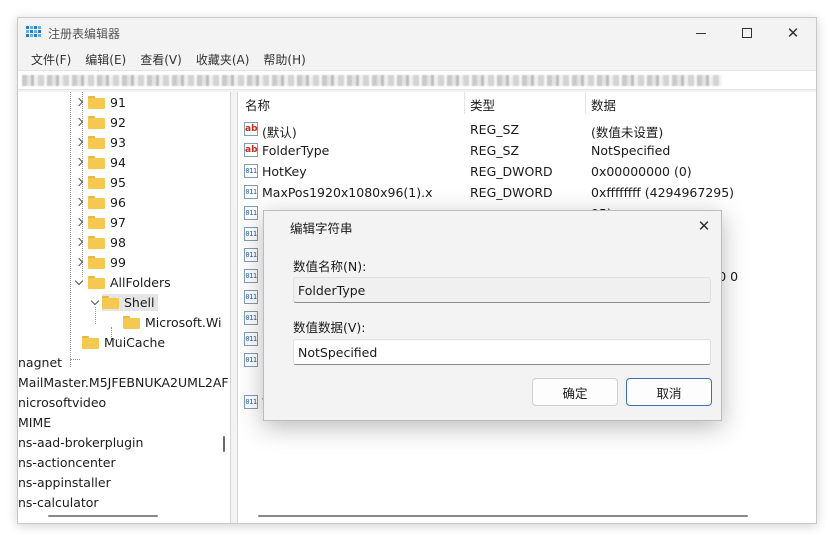 Image resolution: width=833 pixels, height=540 pixels. I want to click on title-bar: 注册表编辑器 ✕, so click(417, 33).